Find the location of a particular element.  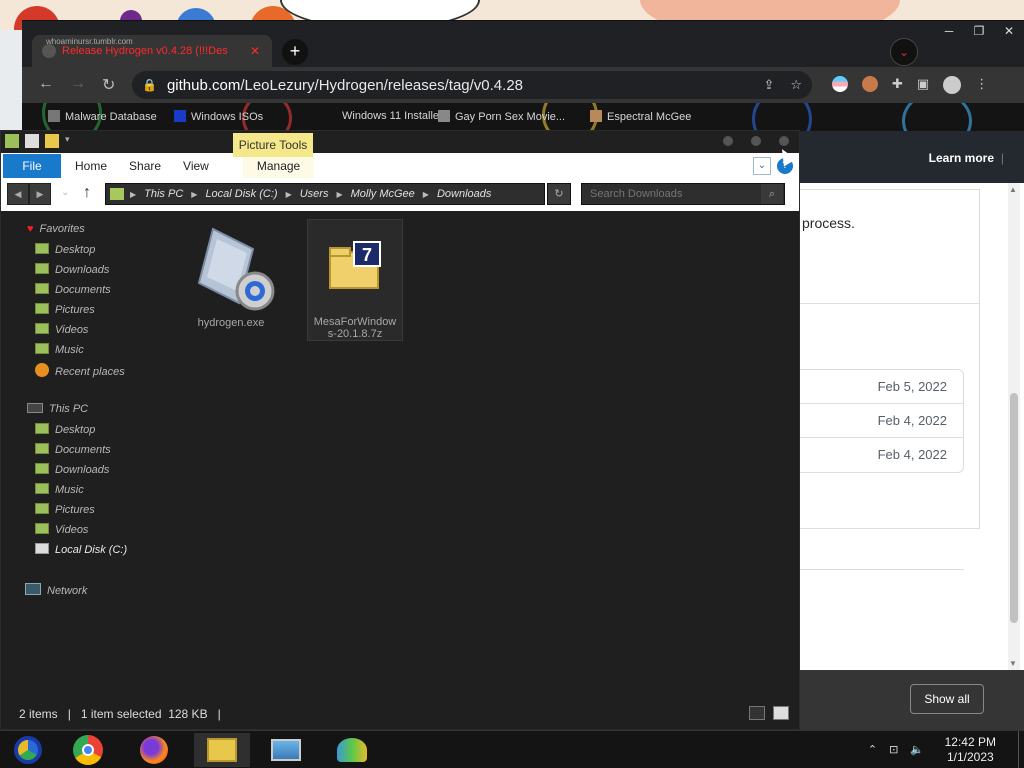

up-arrow-icon: ↑ is located at coordinates (87, 193).